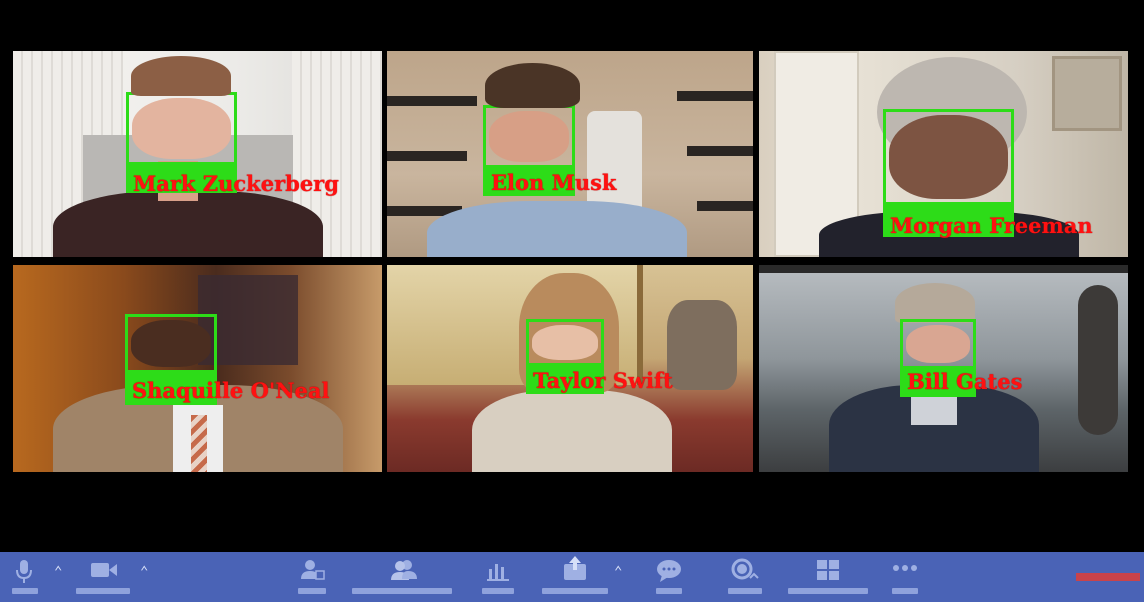  I want to click on end-meeting-area, so click(1100, 577).